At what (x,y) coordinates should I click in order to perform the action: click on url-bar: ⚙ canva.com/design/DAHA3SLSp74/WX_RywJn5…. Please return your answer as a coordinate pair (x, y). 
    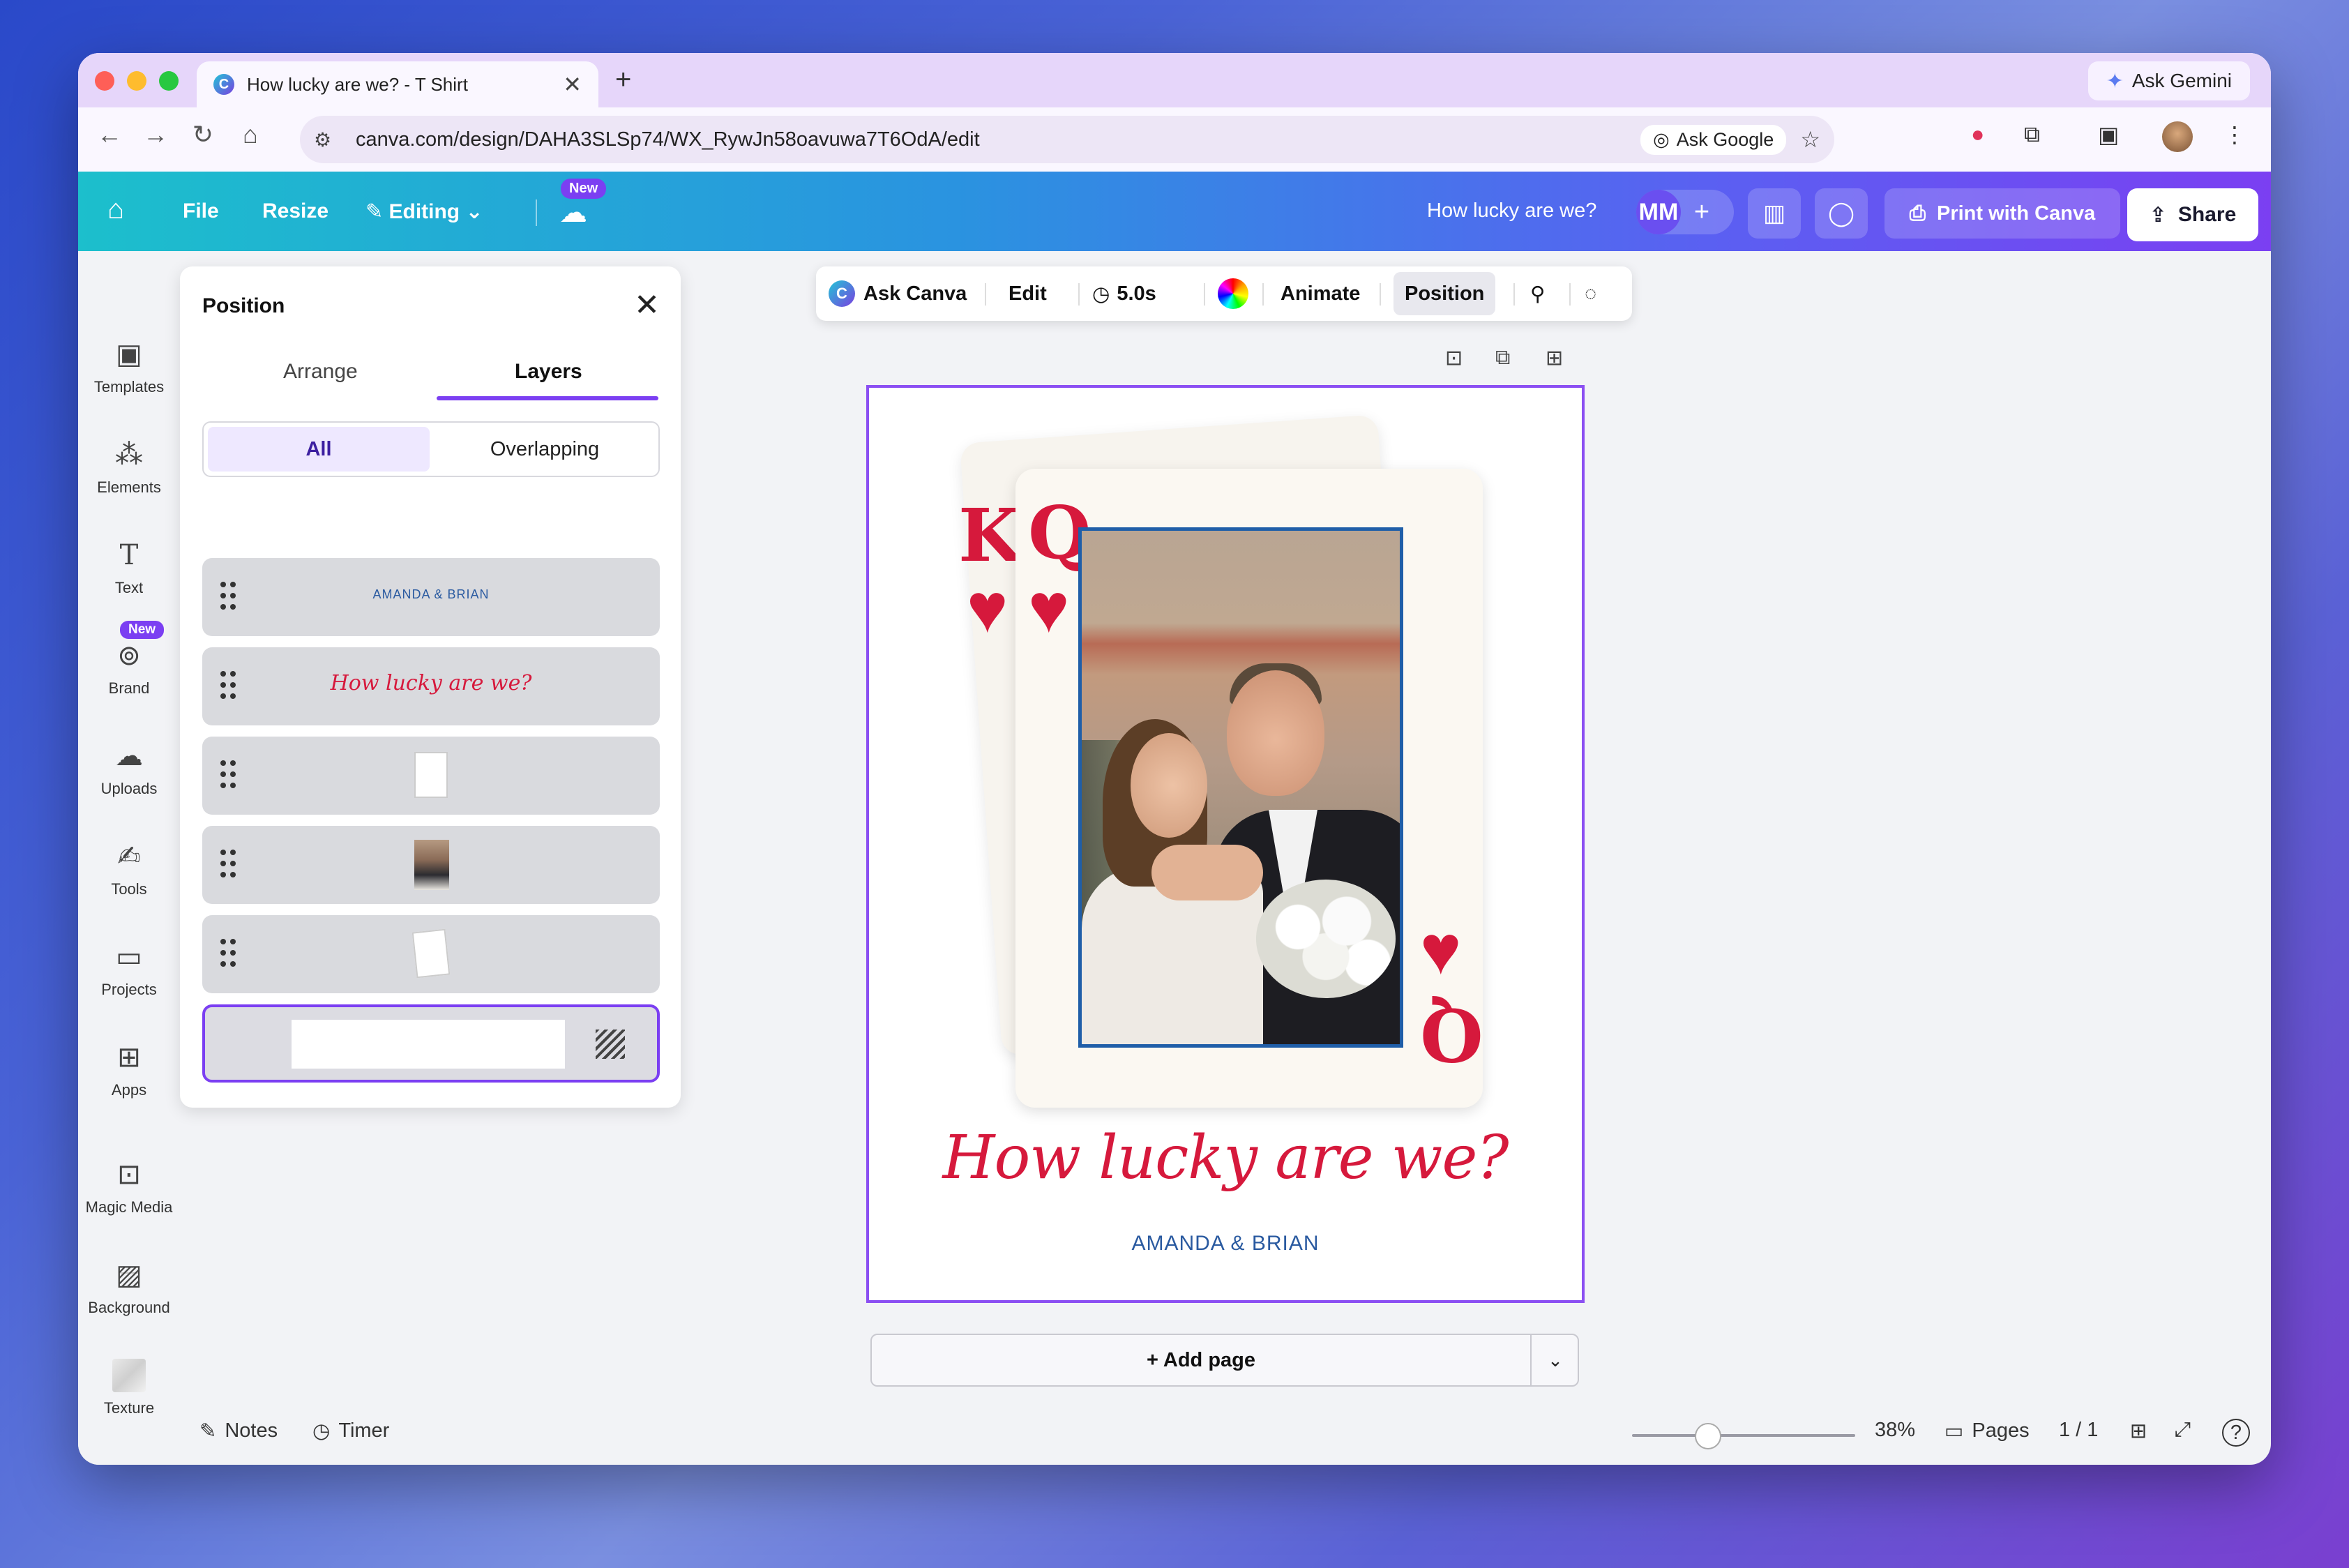
    Looking at the image, I should click on (1067, 139).